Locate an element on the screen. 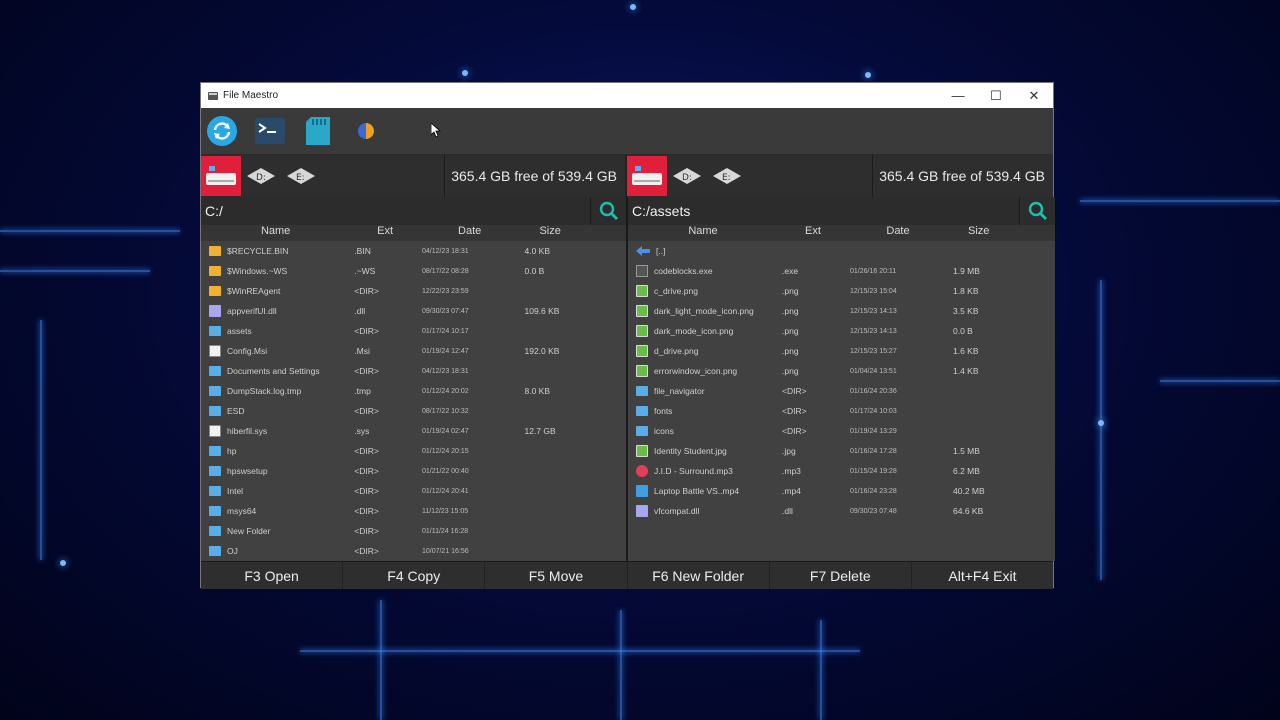  file-ext: .mp4 is located at coordinates (791, 491).